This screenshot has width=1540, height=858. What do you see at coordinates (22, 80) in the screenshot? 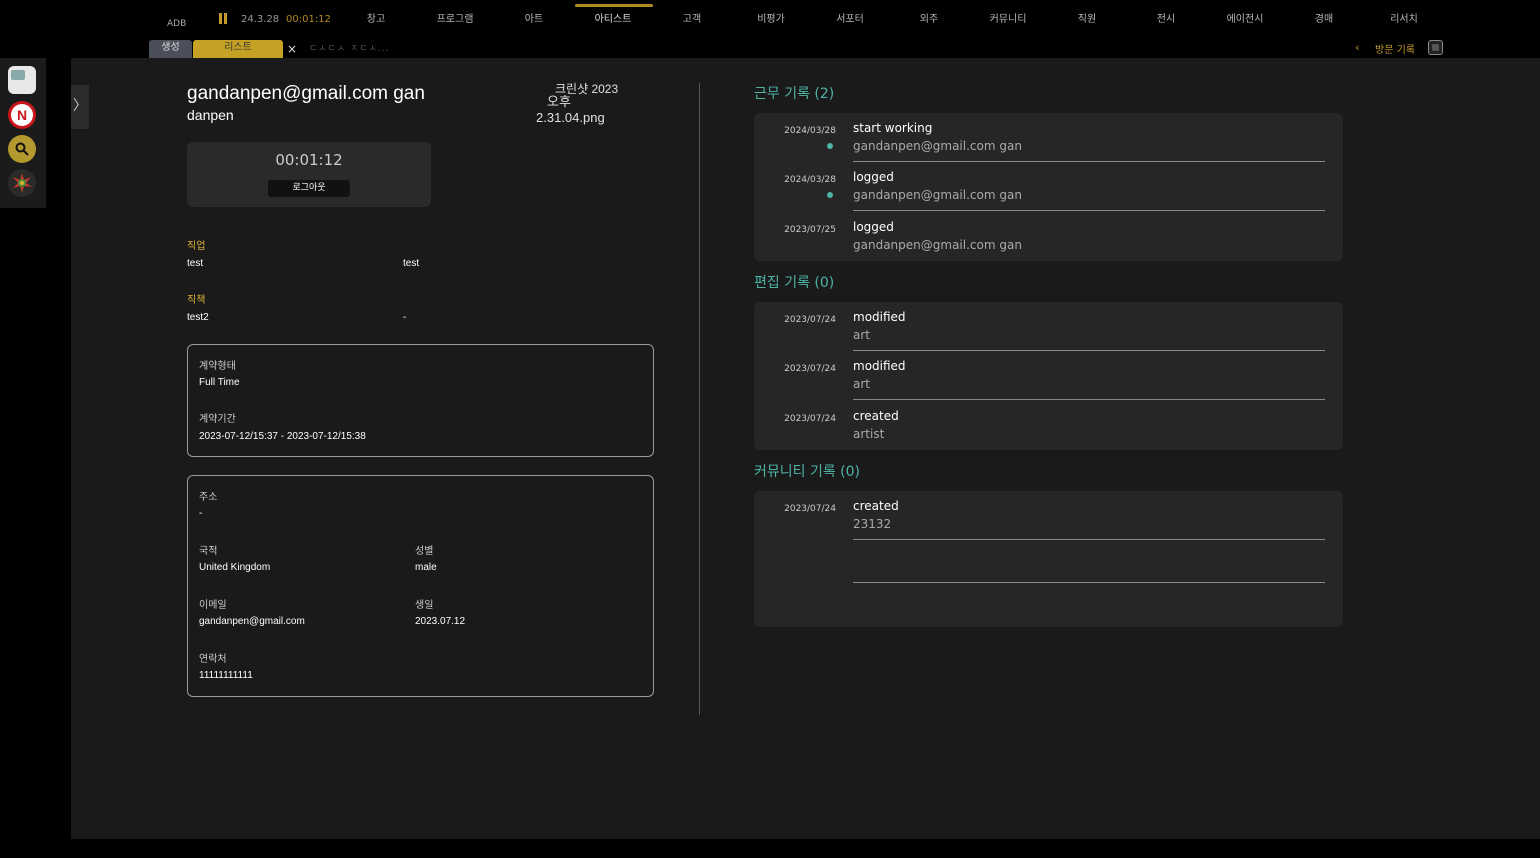
I see `image-icon` at bounding box center [22, 80].